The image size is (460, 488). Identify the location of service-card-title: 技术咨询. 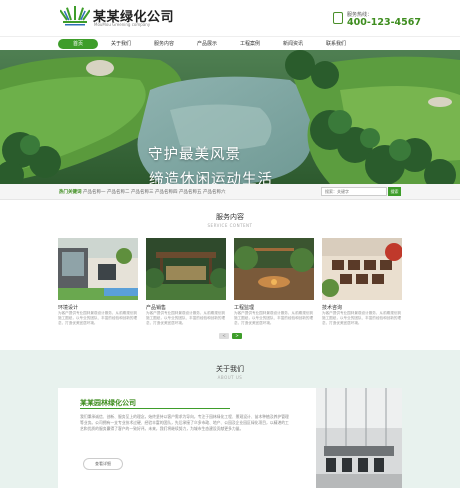
(332, 308).